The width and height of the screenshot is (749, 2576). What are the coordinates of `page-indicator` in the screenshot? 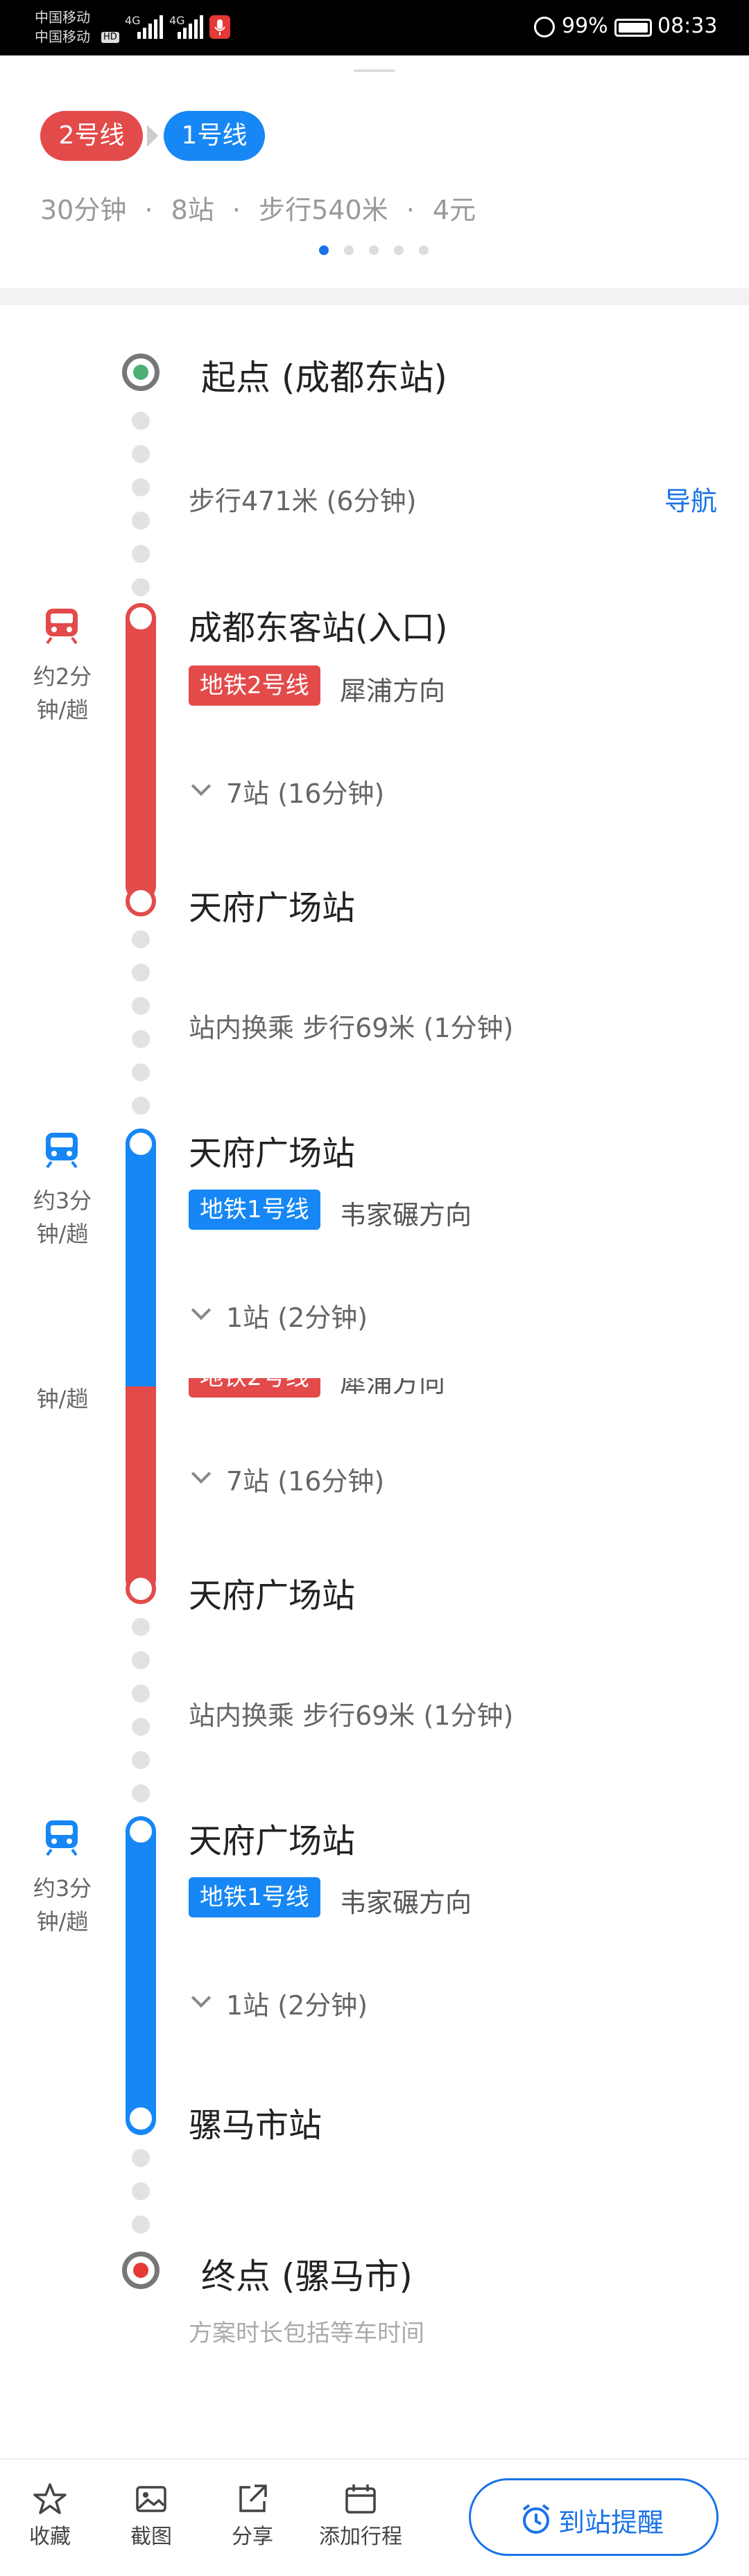 It's located at (378, 250).